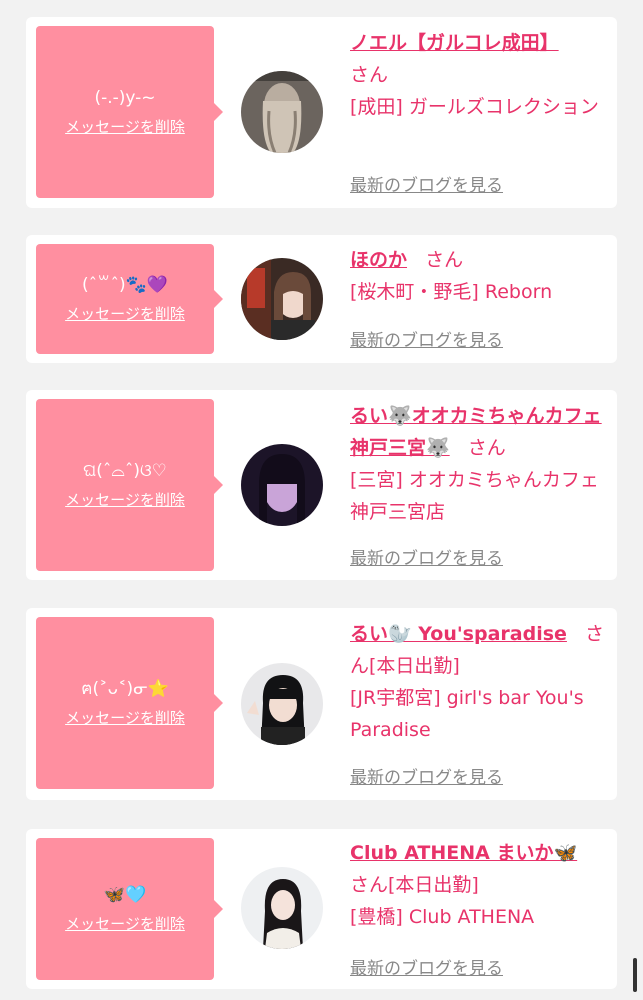  Describe the element at coordinates (478, 75) in the screenshot. I see `cast-info: ノエル【ガルコレ成田】 さん [成田] ガールズコレクション` at that location.